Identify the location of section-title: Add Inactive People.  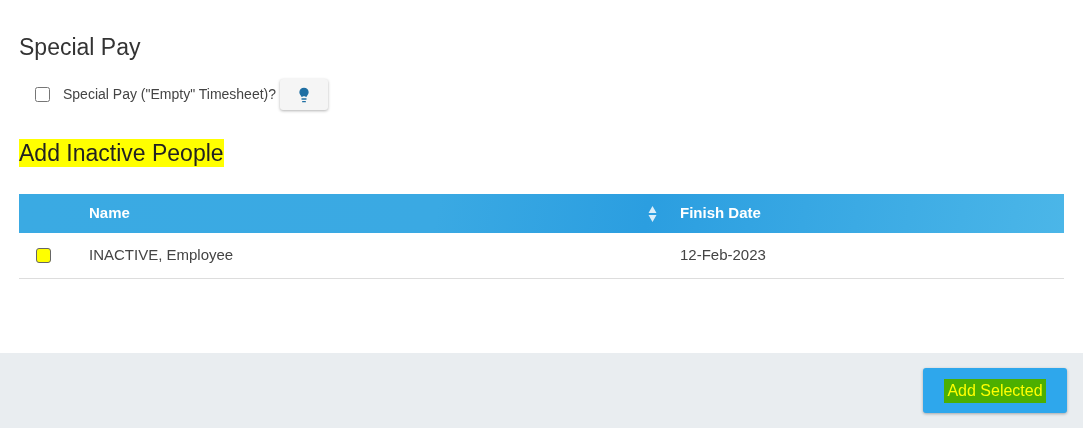
(121, 153).